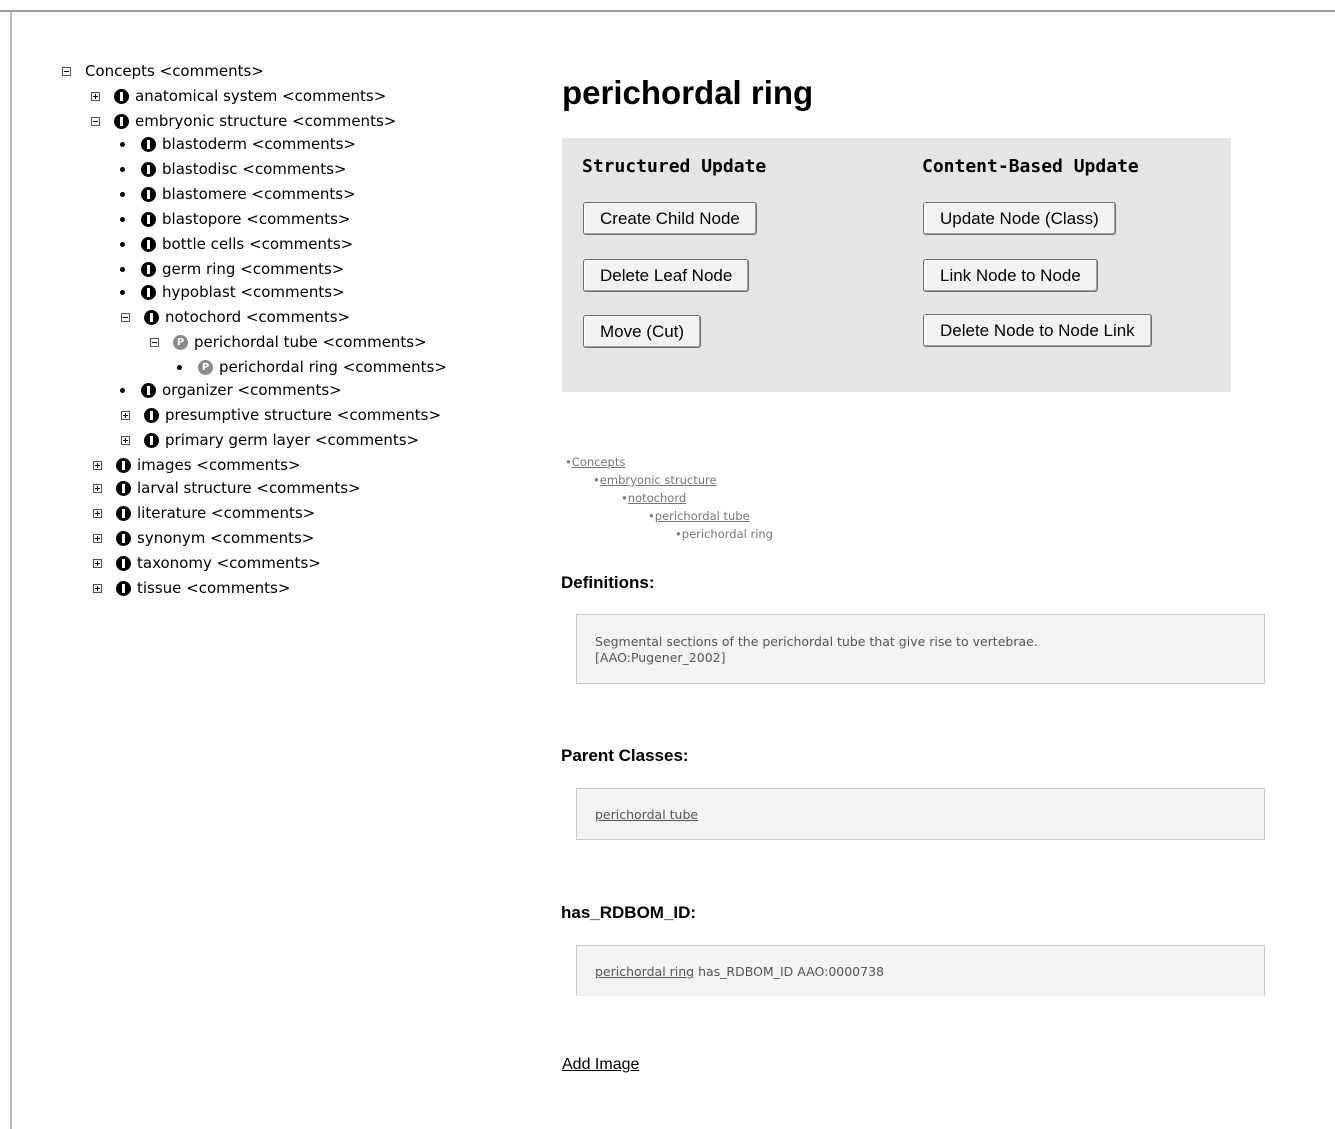 The image size is (1335, 1129). What do you see at coordinates (600, 1065) in the screenshot?
I see `add-image-link: Add Image` at bounding box center [600, 1065].